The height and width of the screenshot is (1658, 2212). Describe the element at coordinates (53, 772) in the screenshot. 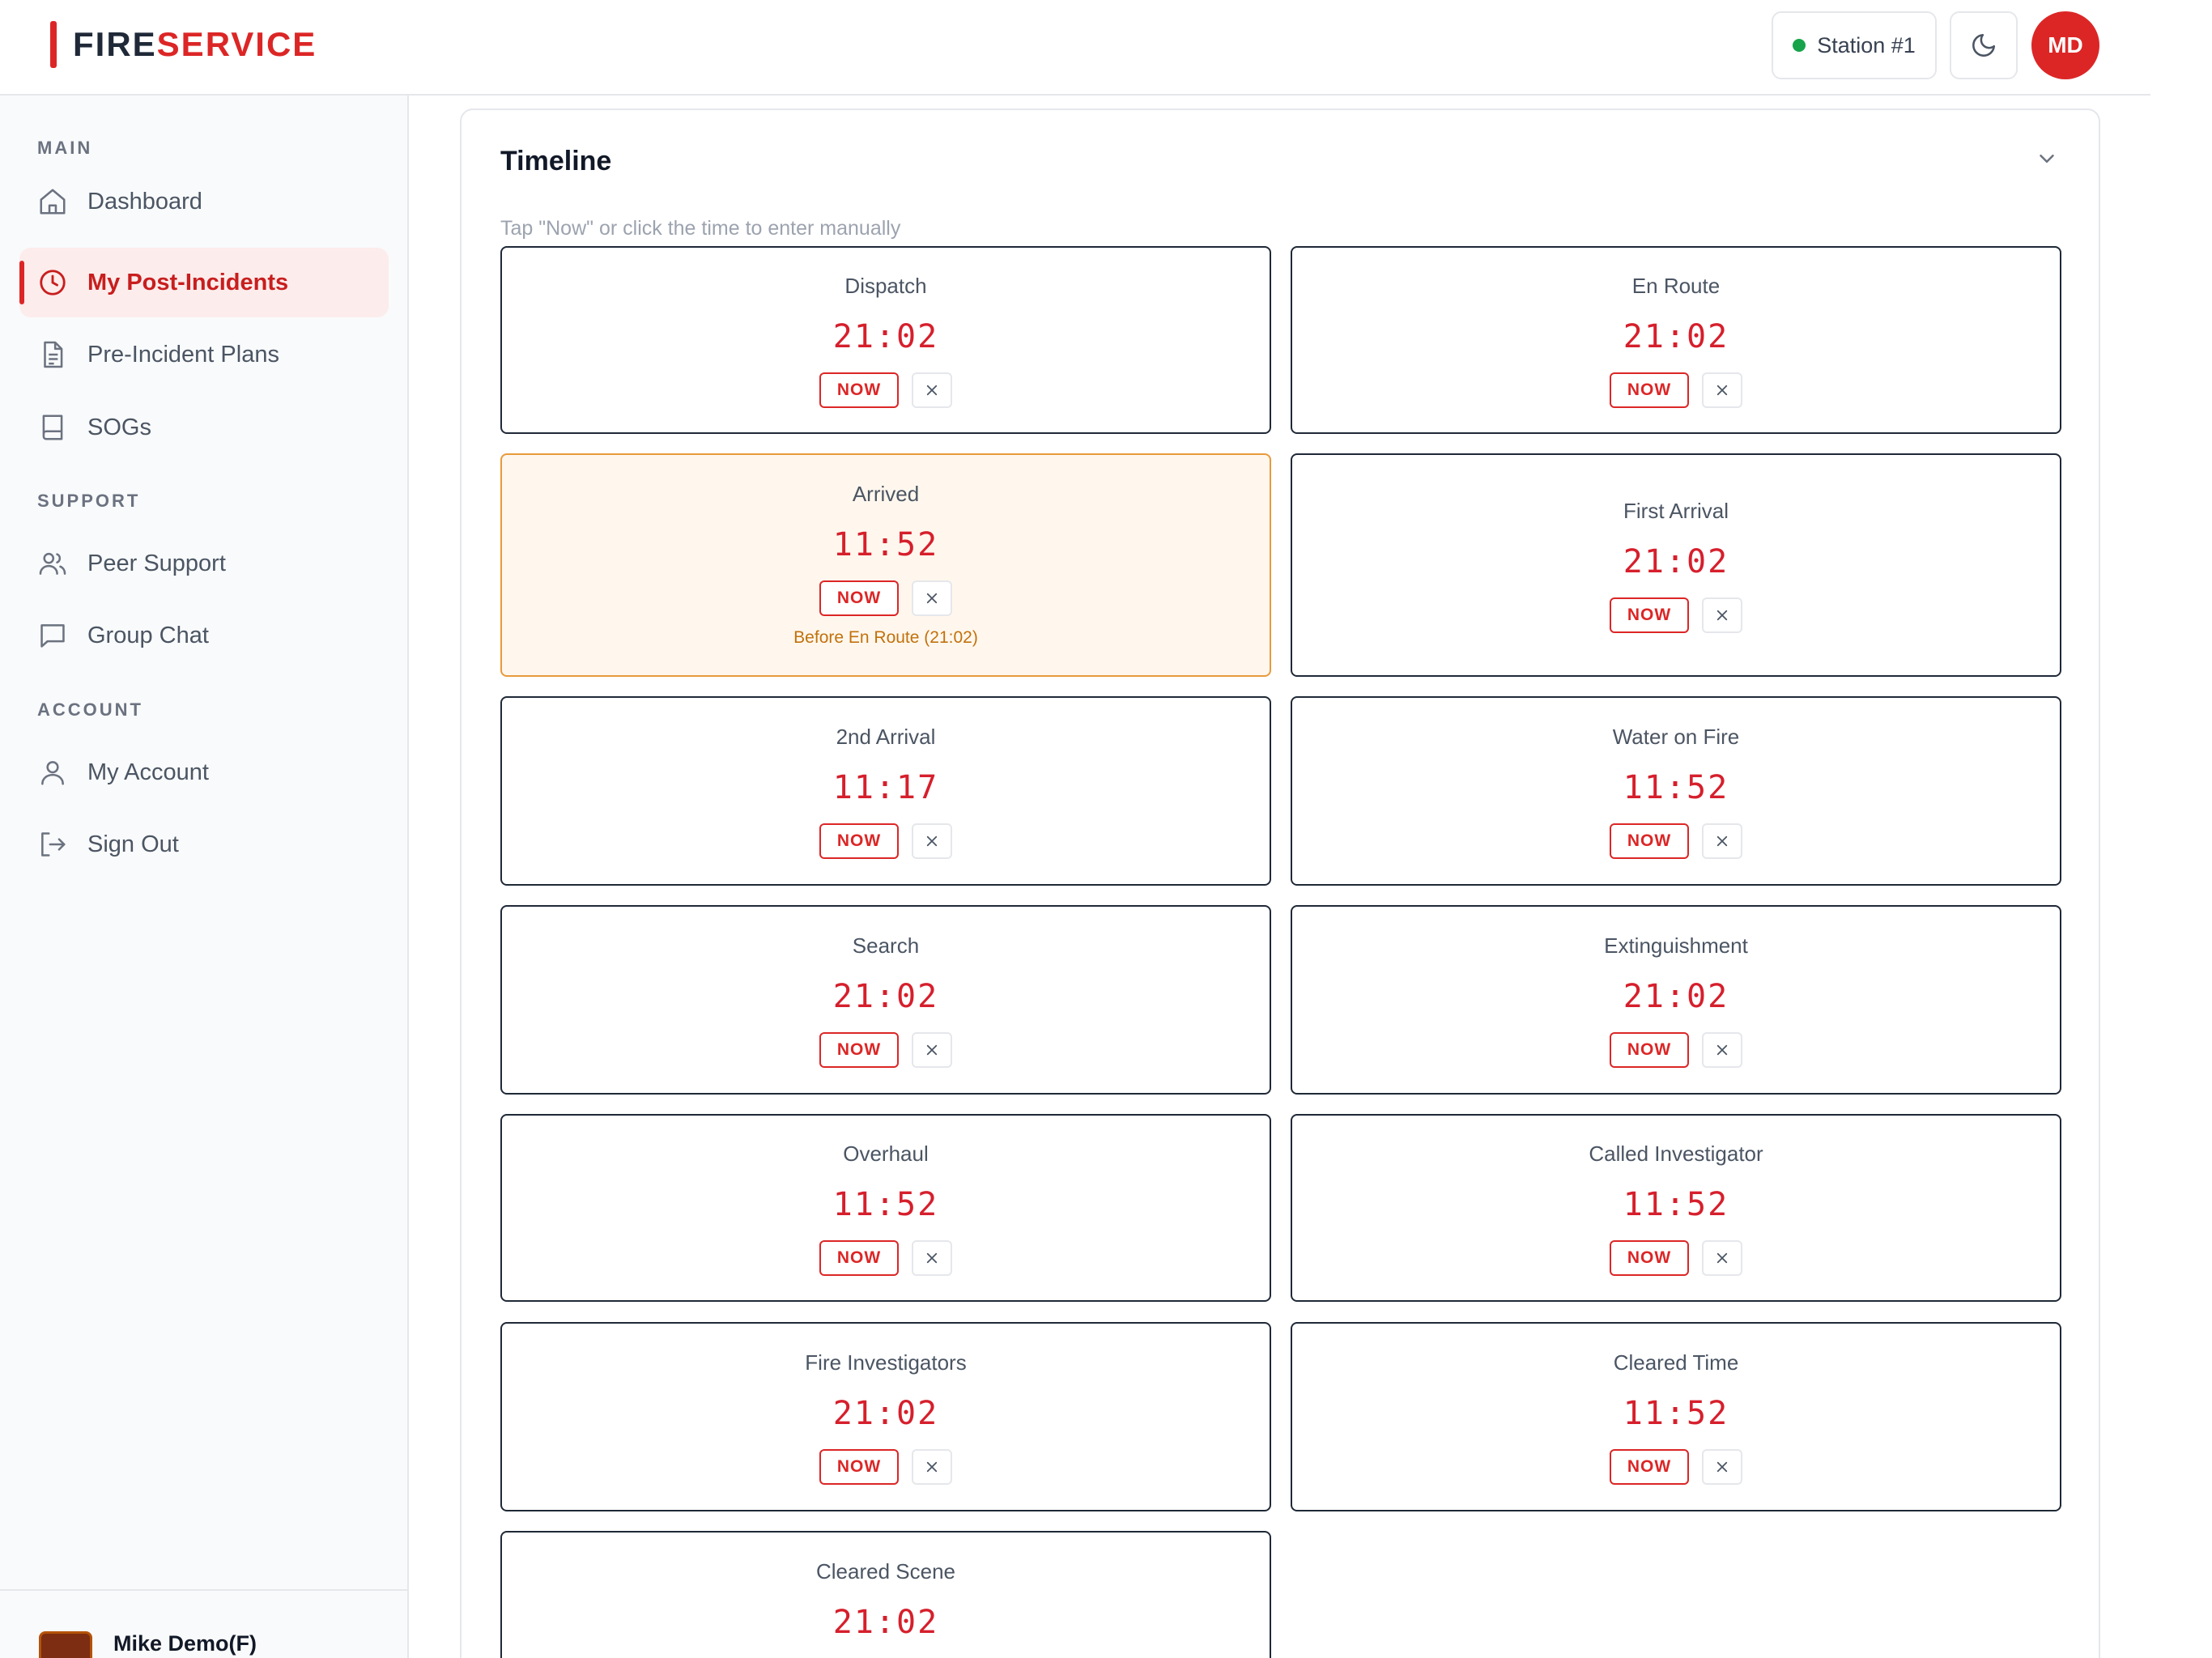

I see `user-icon` at that location.